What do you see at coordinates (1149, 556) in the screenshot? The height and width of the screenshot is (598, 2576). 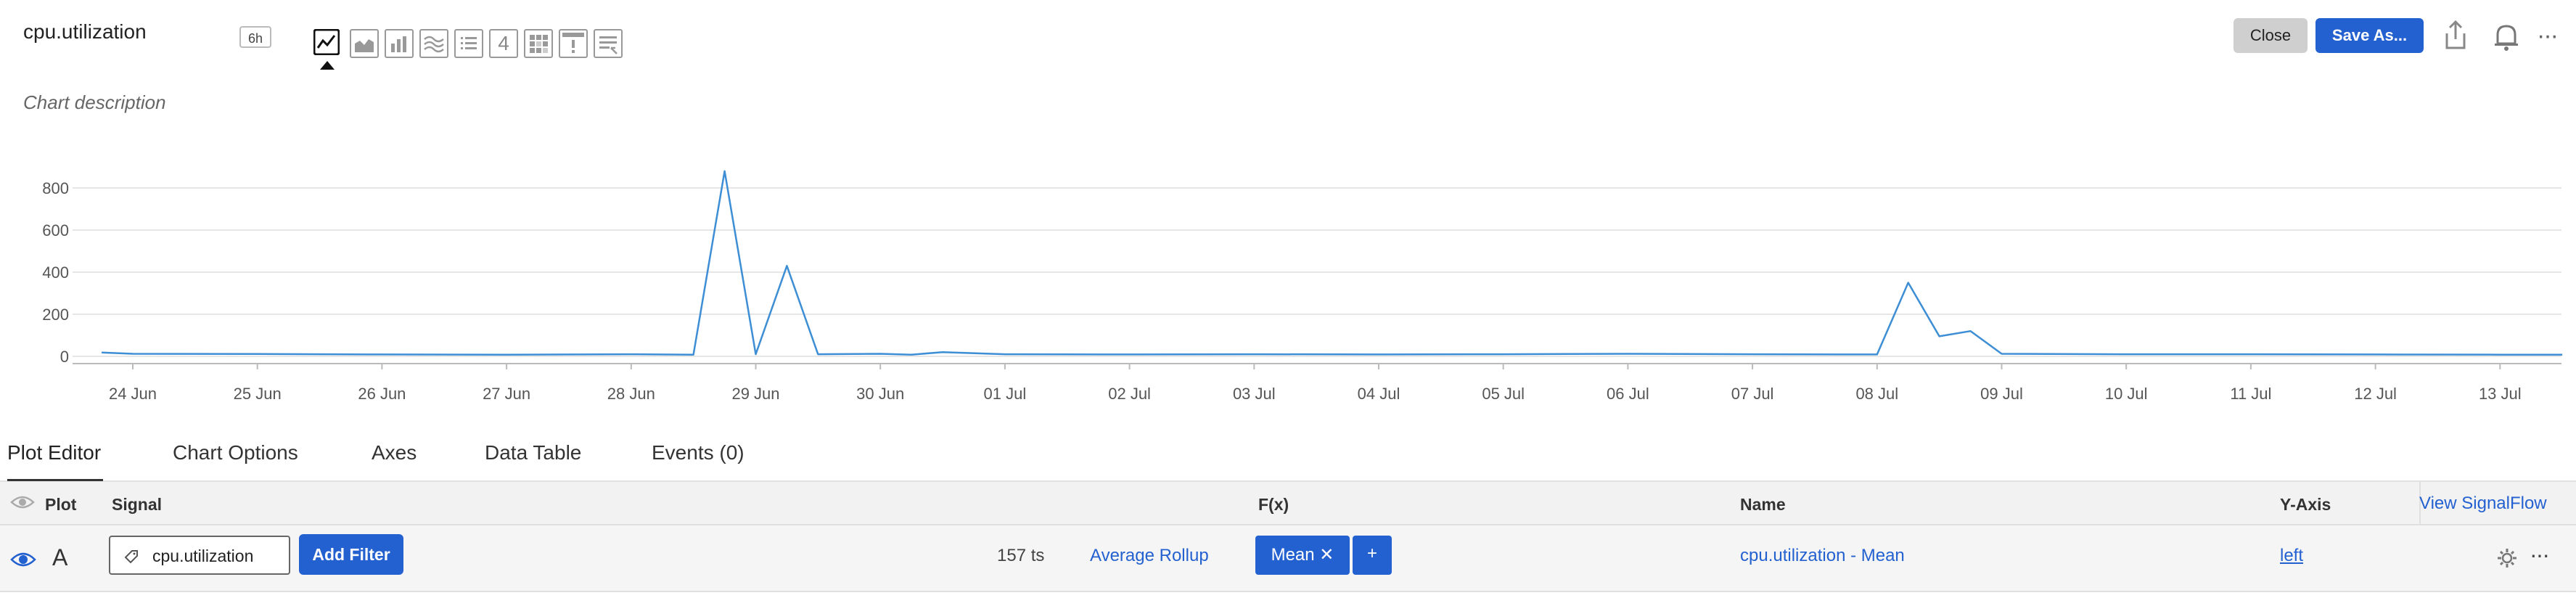 I see `rollup-link: Average Rollup` at bounding box center [1149, 556].